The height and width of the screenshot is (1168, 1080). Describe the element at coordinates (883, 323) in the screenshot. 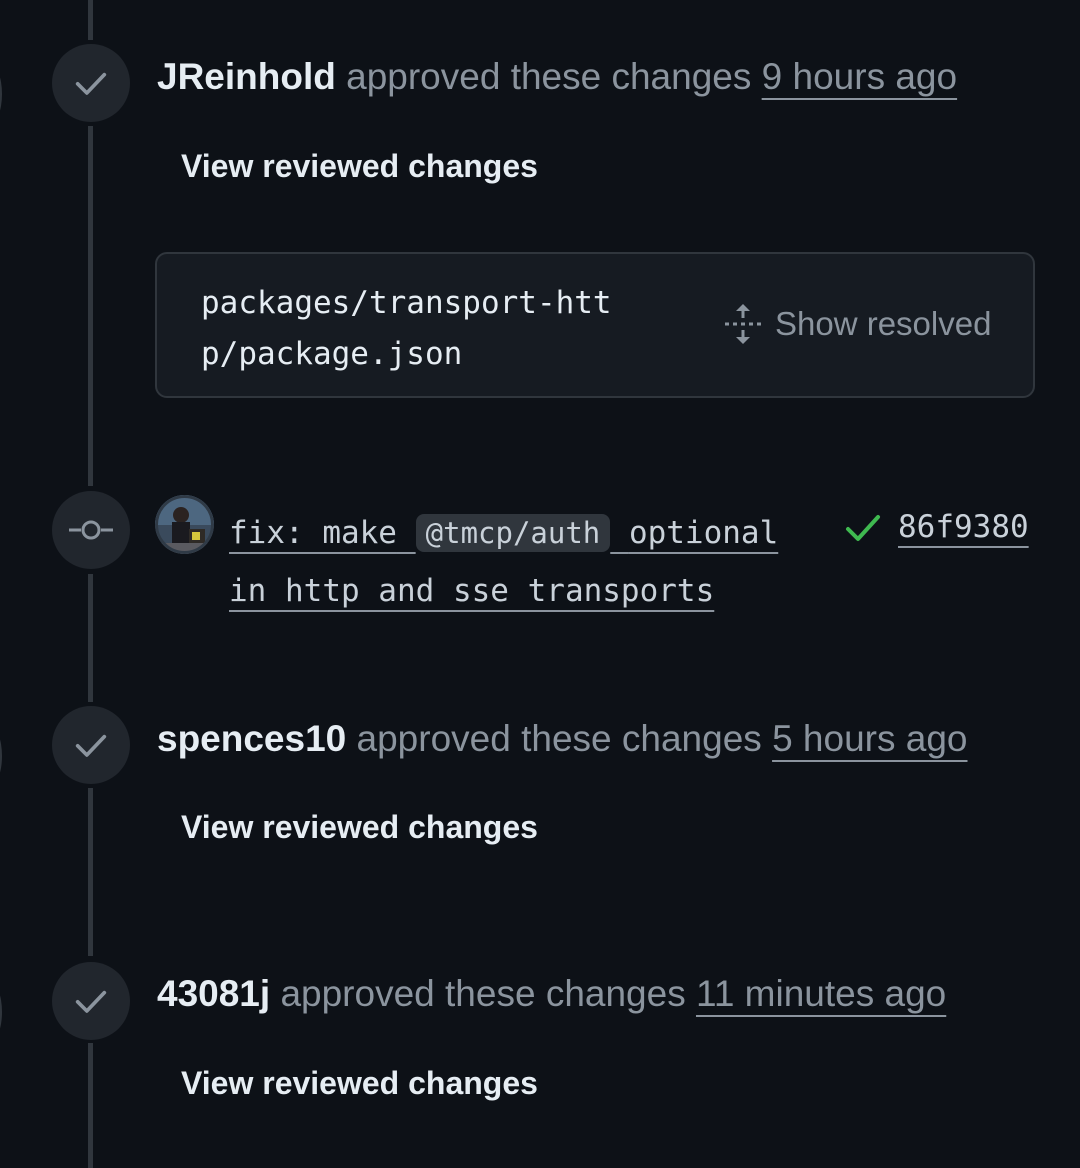

I see `show-resolved-label: Show resolved` at that location.